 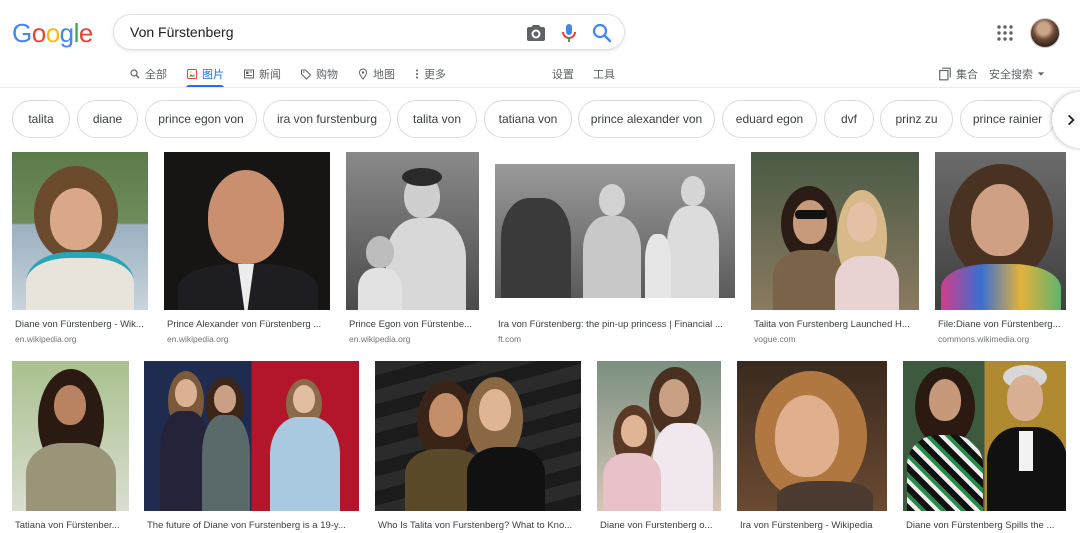 I want to click on account-avatar, so click(x=1045, y=33).